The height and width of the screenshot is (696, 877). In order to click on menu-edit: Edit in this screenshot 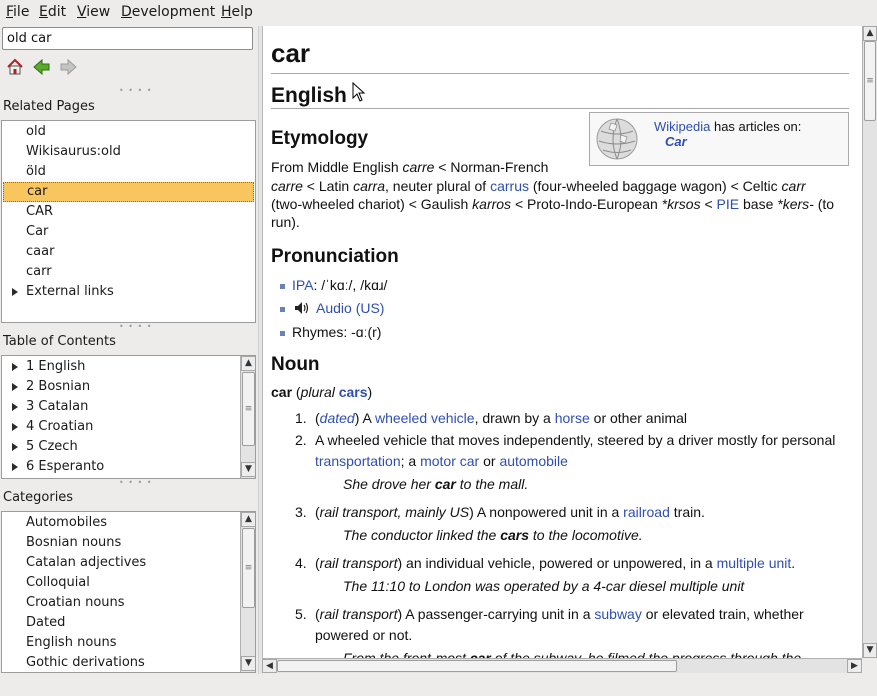, I will do `click(52, 12)`.